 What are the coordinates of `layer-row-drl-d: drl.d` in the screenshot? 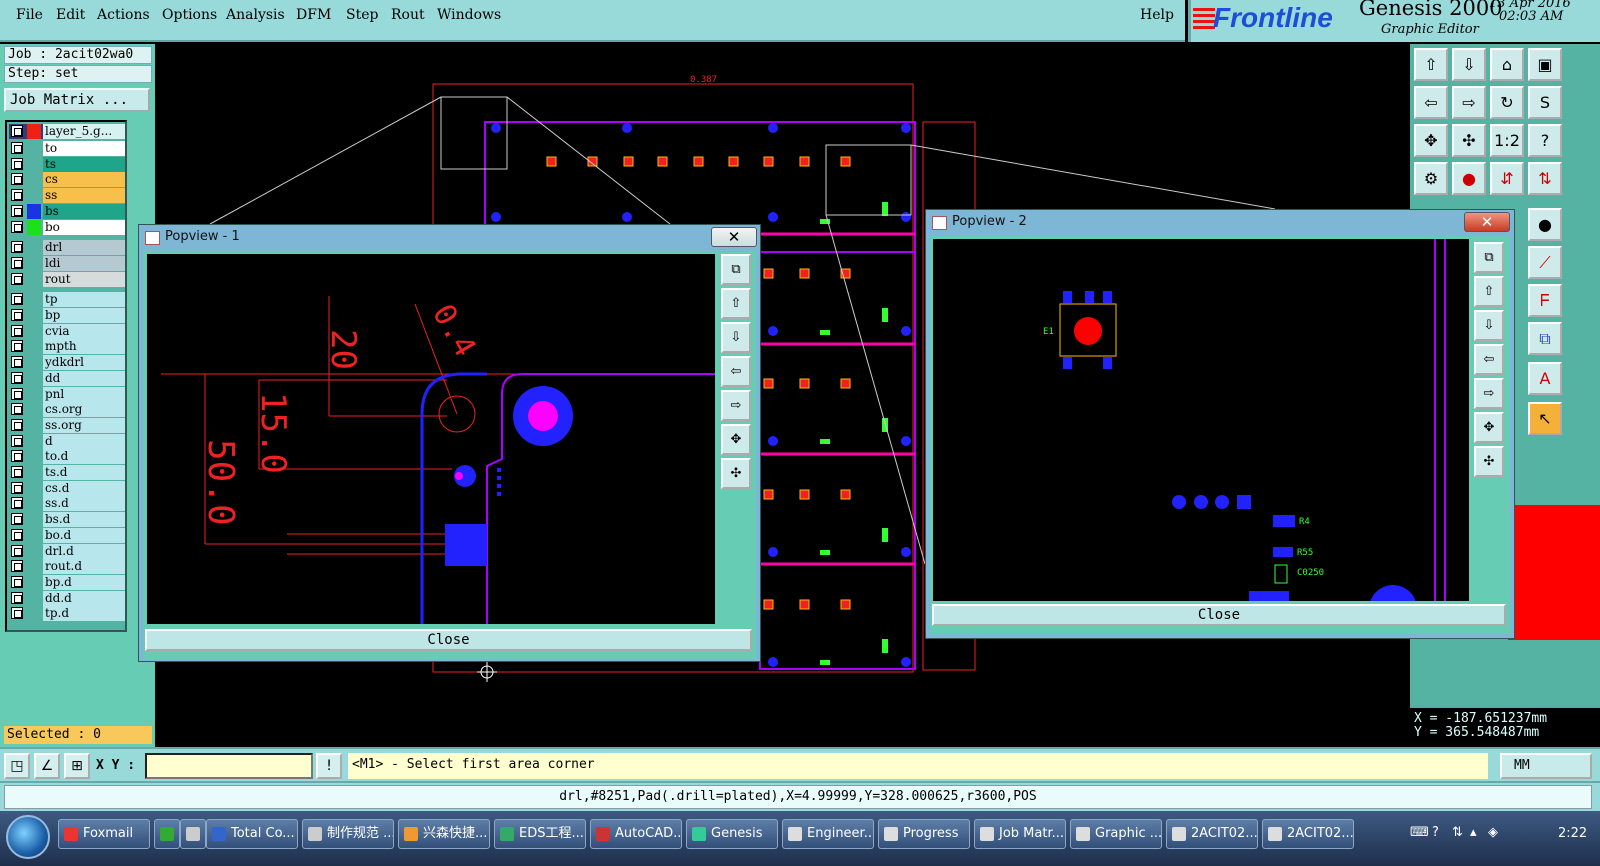 It's located at (67, 551).